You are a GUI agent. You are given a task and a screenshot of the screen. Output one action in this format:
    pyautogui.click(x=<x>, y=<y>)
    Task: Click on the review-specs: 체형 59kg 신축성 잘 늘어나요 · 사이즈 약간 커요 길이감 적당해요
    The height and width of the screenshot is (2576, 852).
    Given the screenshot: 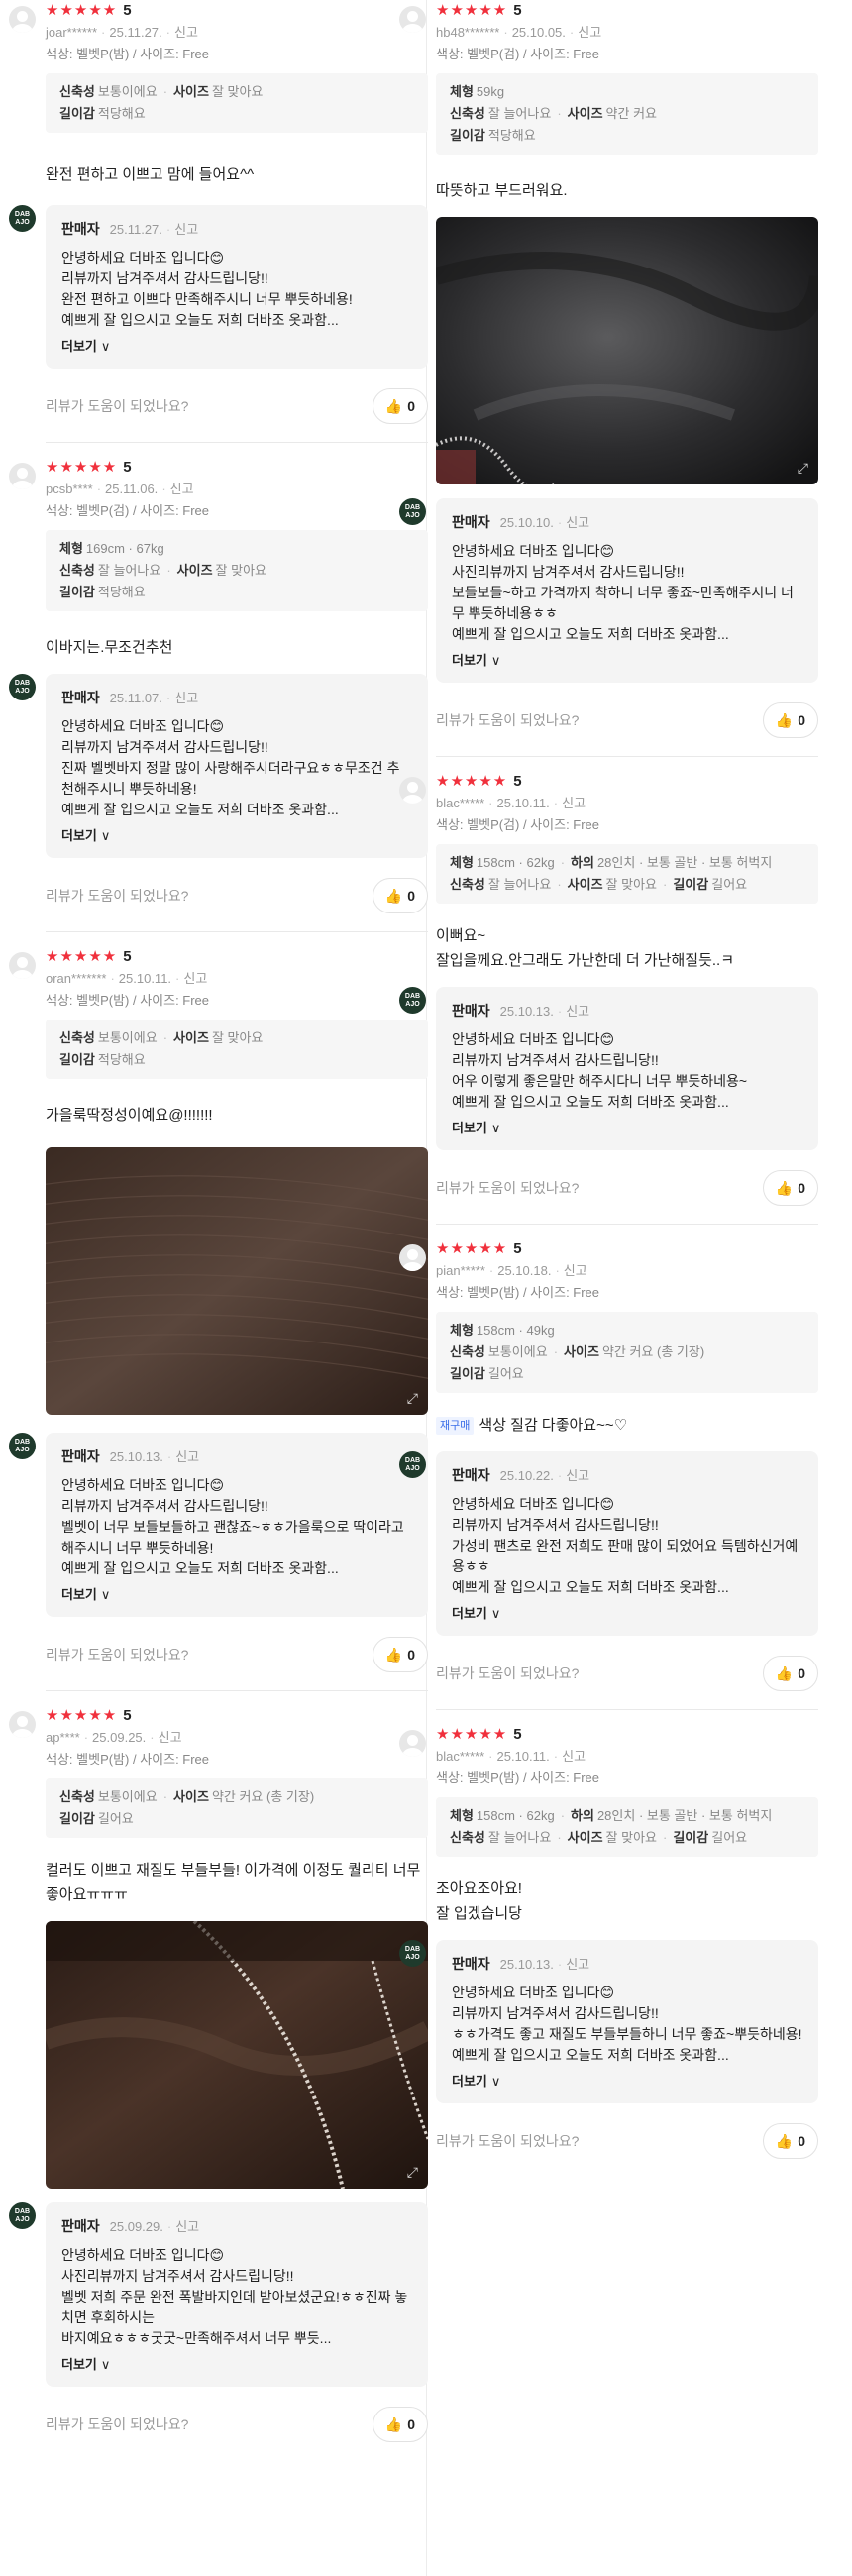 What is the action you would take?
    pyautogui.click(x=627, y=114)
    